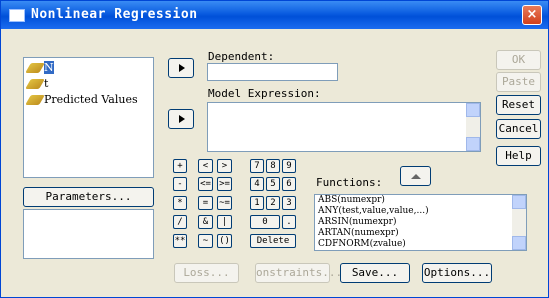  What do you see at coordinates (420, 233) in the screenshot?
I see `function-item: ARTAN(numexpr)` at bounding box center [420, 233].